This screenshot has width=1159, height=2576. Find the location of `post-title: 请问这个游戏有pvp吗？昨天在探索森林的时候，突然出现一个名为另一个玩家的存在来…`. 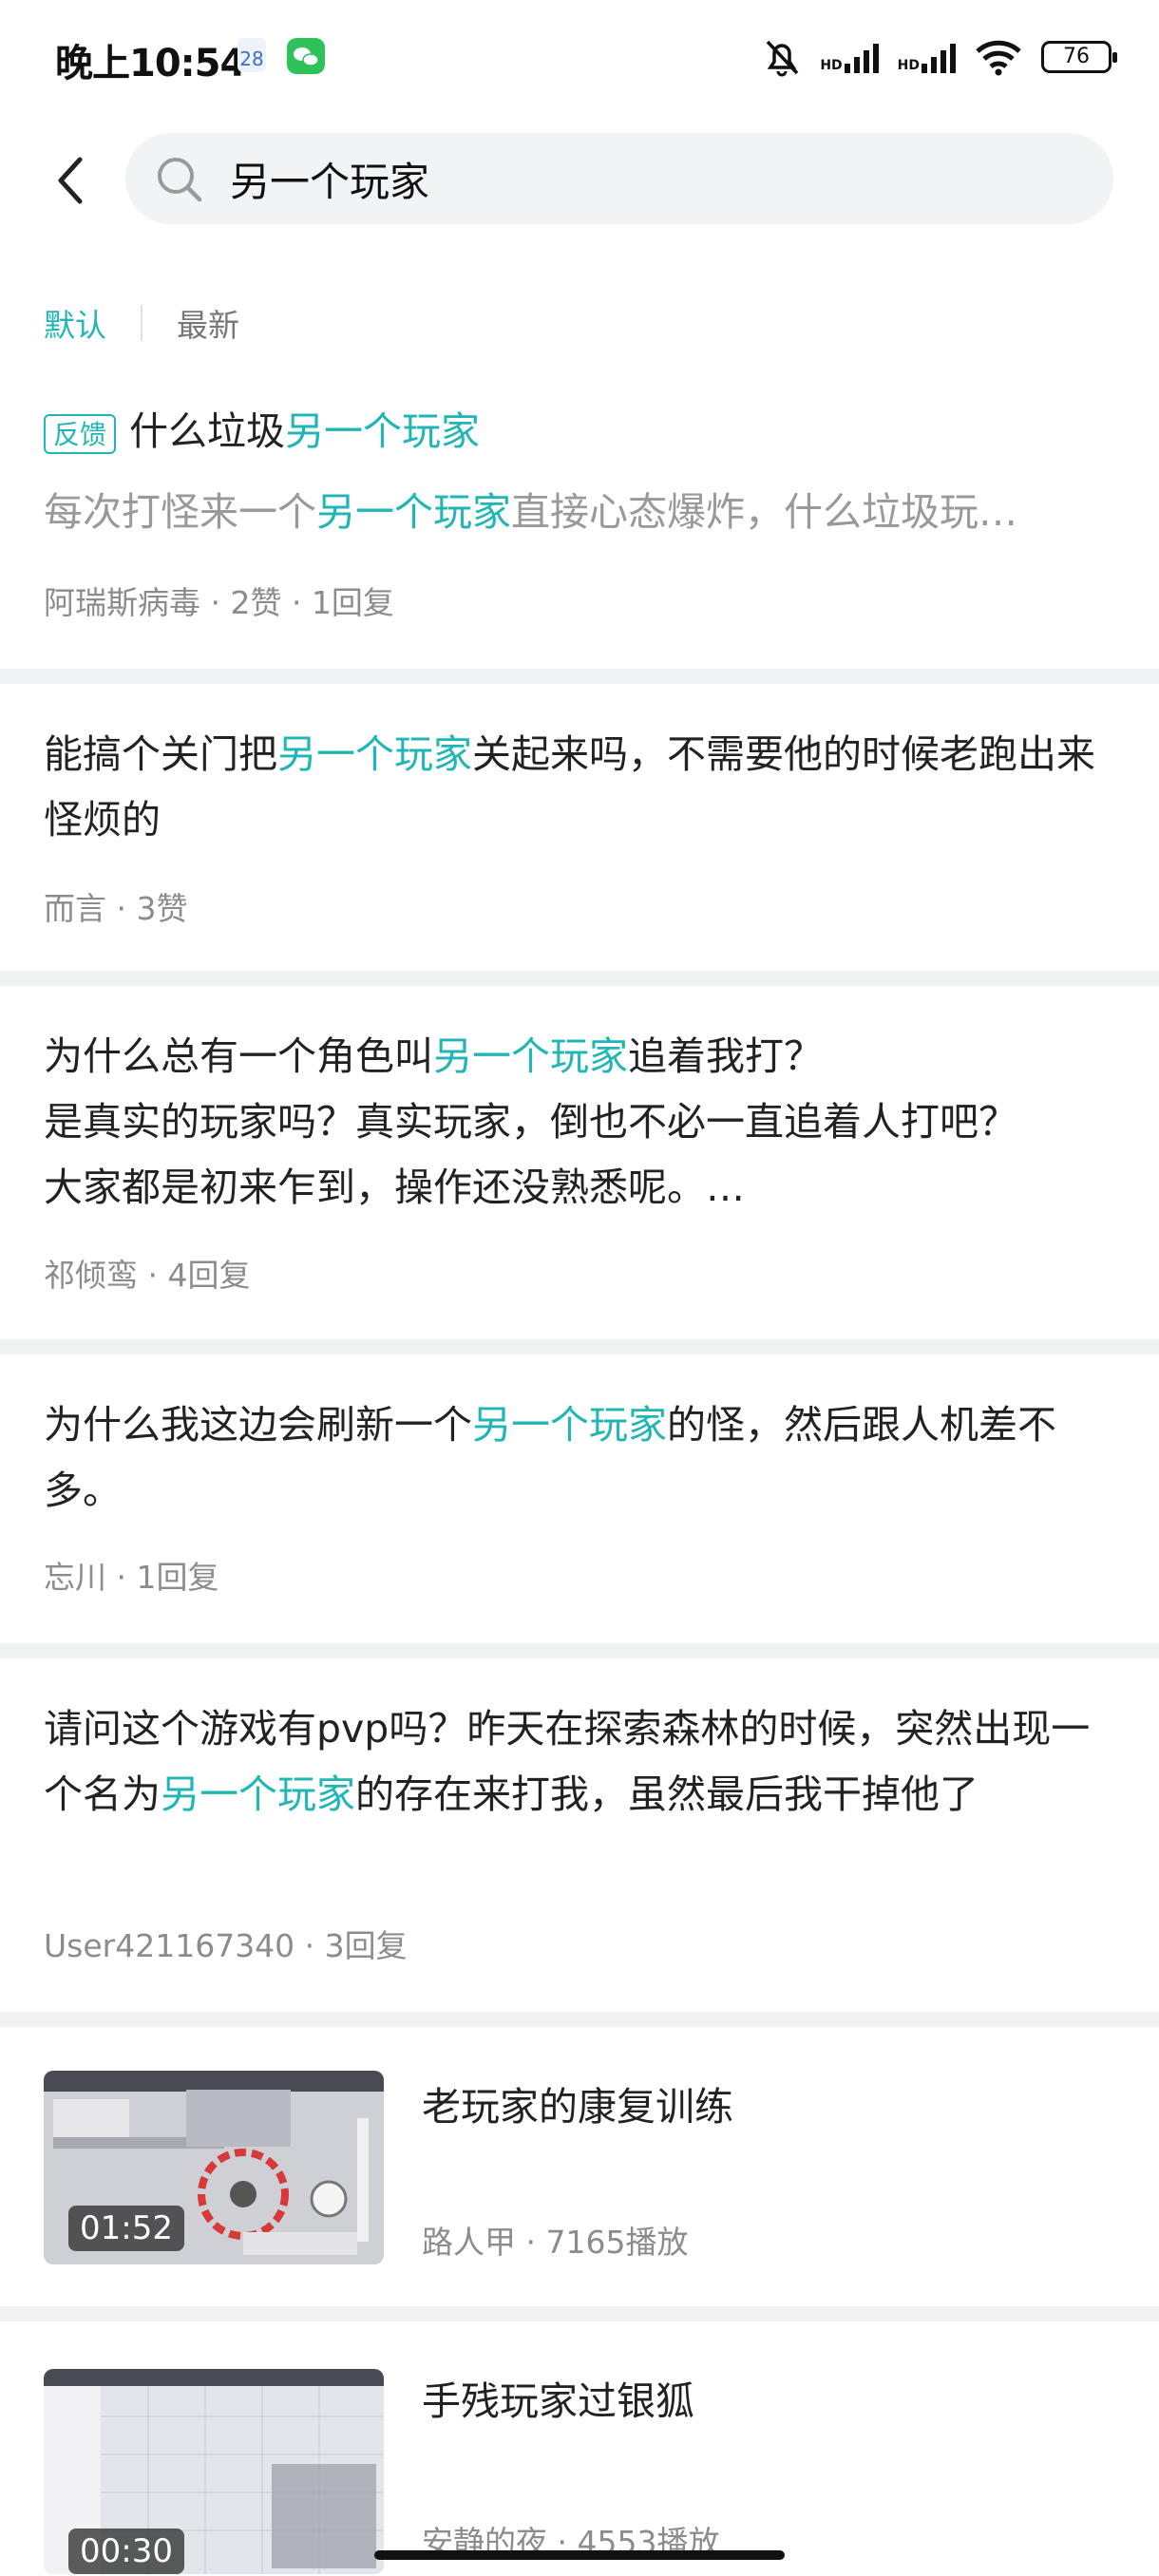

post-title: 请问这个游戏有pvp吗？昨天在探索森林的时候，突然出现一个名为另一个玩家的存在来… is located at coordinates (567, 1761).